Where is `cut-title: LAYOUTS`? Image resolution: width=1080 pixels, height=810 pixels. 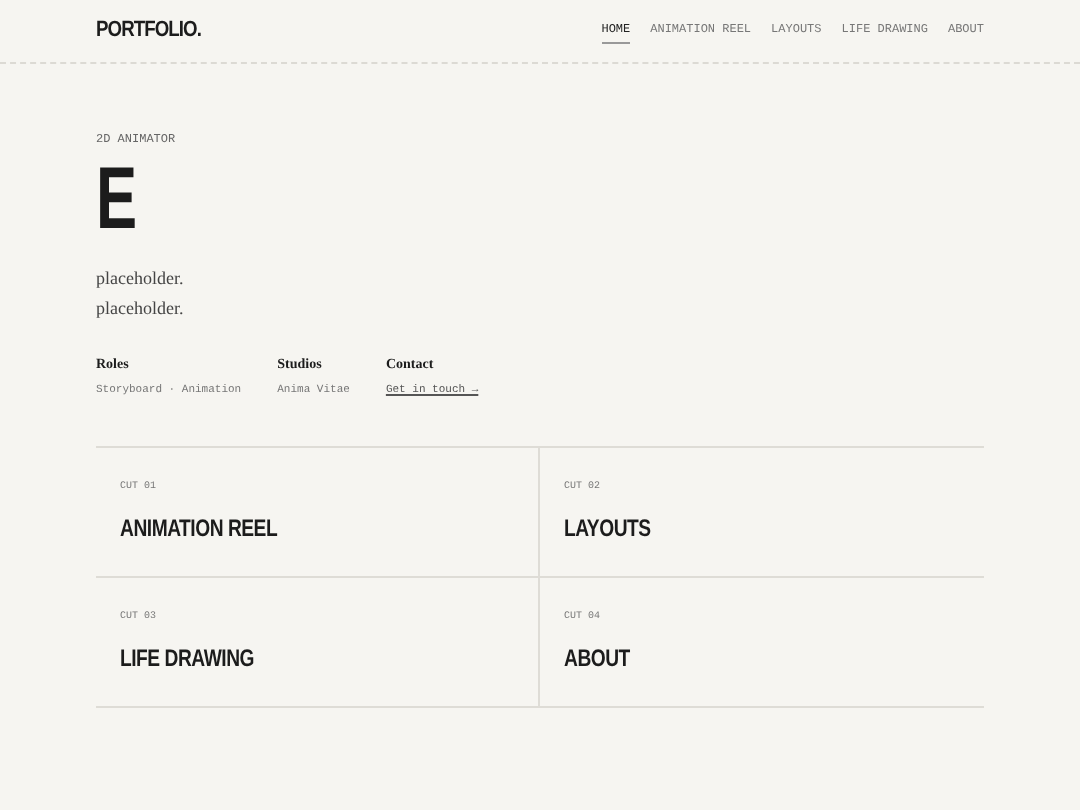
cut-title: LAYOUTS is located at coordinates (608, 529).